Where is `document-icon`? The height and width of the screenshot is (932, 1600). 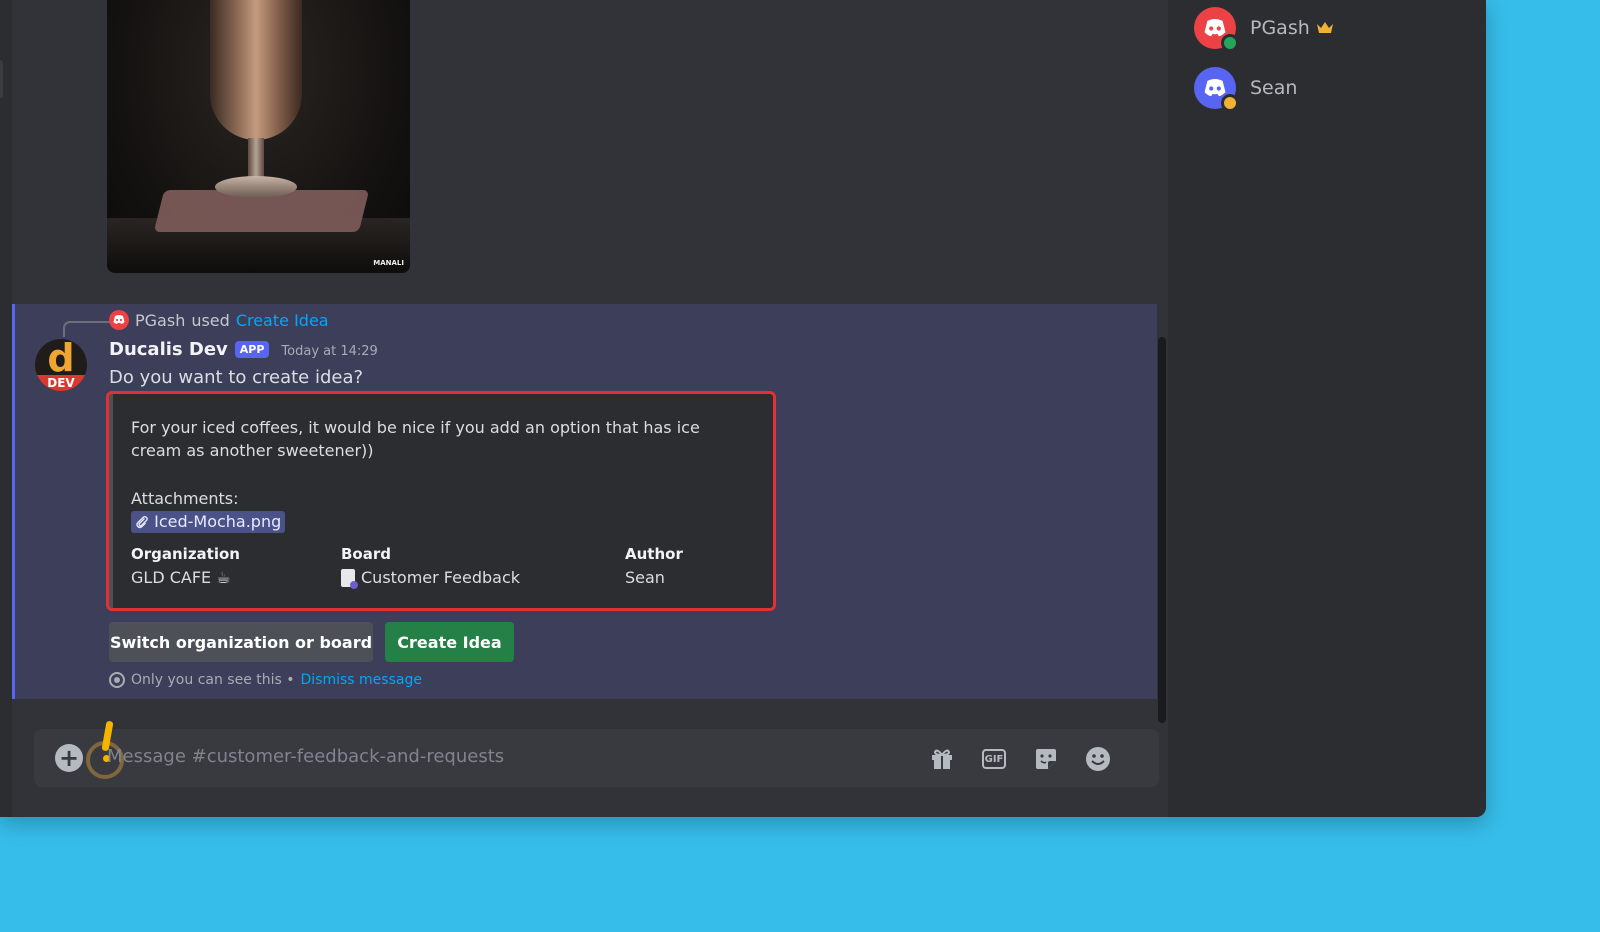
document-icon is located at coordinates (349, 578).